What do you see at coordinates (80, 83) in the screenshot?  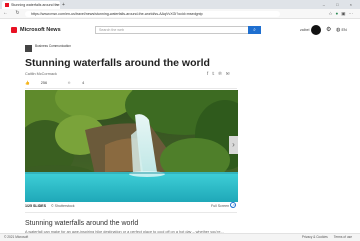 I see `reaction-button: ☺ 4` at bounding box center [80, 83].